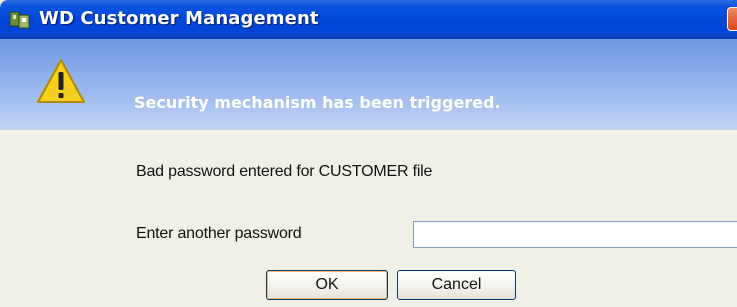  Describe the element at coordinates (456, 285) in the screenshot. I see `cancel-button: Cancel` at that location.